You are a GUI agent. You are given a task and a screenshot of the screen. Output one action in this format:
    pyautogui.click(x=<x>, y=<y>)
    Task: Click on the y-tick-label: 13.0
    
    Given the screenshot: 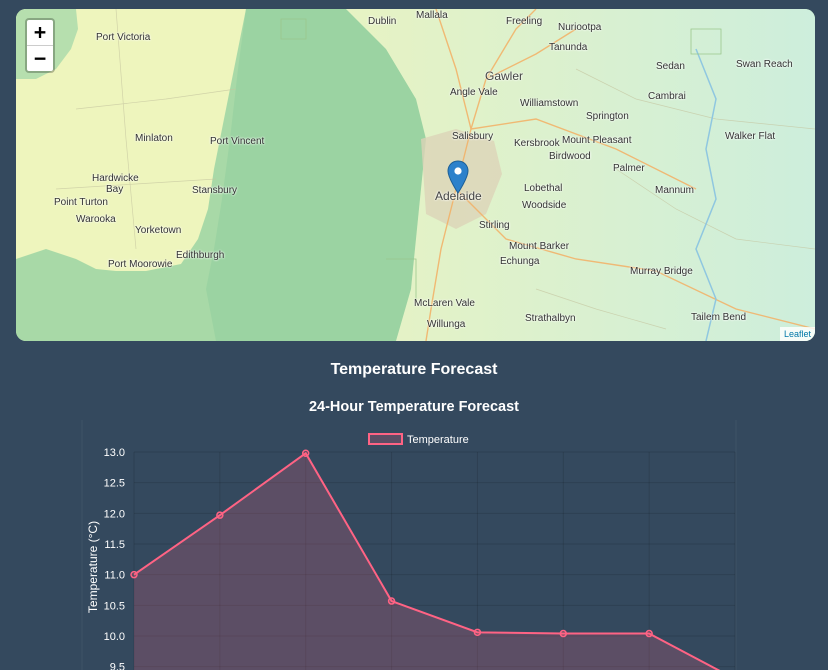 What is the action you would take?
    pyautogui.click(x=114, y=453)
    